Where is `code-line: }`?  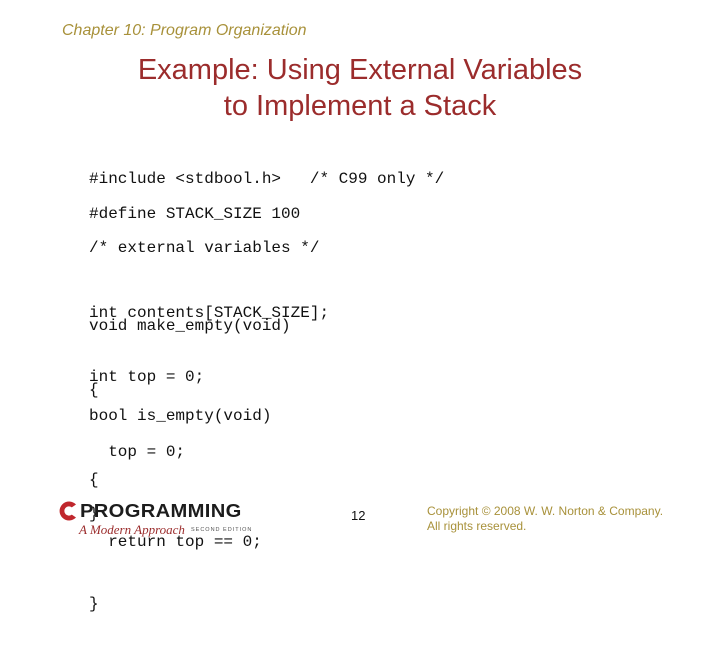 code-line: } is located at coordinates (94, 603).